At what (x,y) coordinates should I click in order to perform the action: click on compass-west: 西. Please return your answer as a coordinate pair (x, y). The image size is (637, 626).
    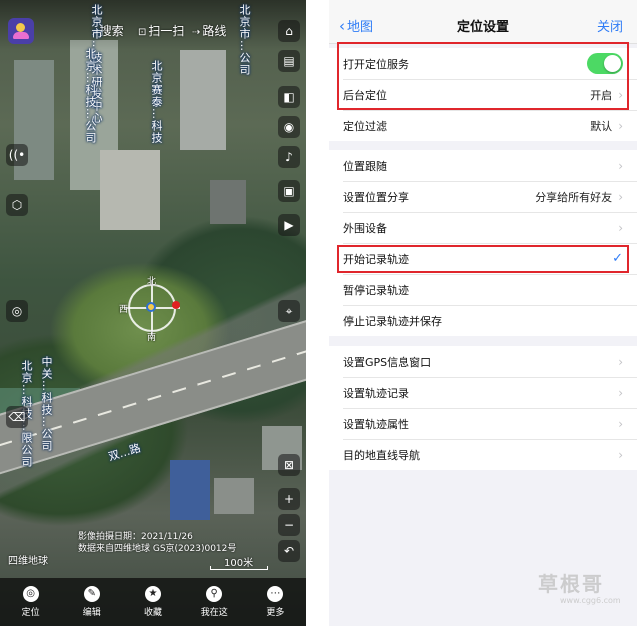
    Looking at the image, I should click on (124, 310).